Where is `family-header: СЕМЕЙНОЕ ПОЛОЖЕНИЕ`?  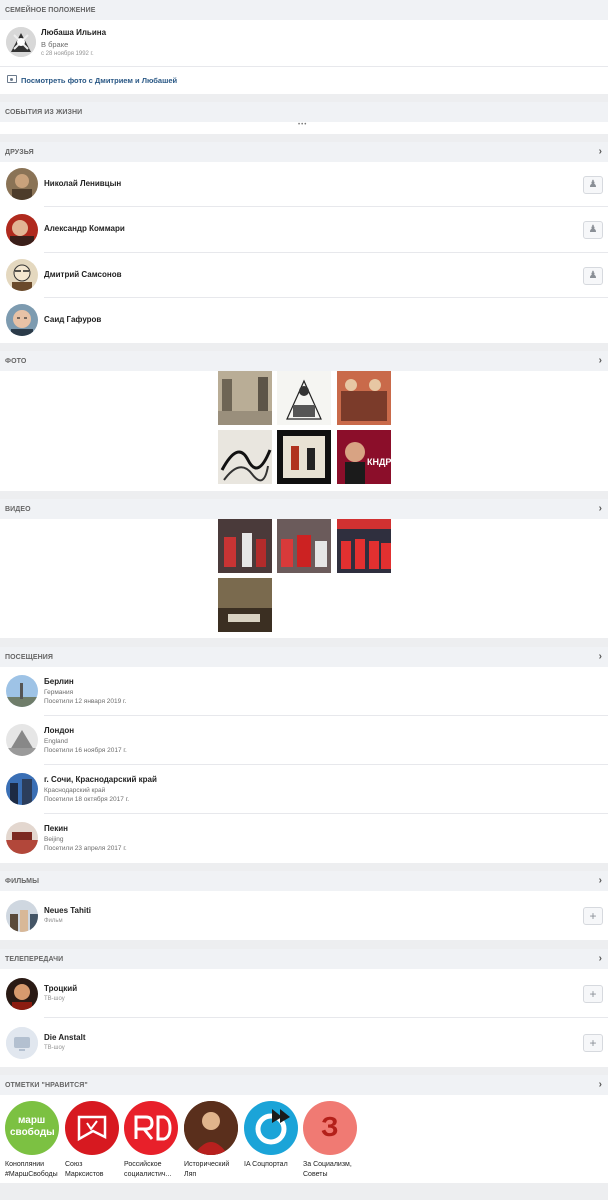 family-header: СЕМЕЙНОЕ ПОЛОЖЕНИЕ is located at coordinates (304, 10).